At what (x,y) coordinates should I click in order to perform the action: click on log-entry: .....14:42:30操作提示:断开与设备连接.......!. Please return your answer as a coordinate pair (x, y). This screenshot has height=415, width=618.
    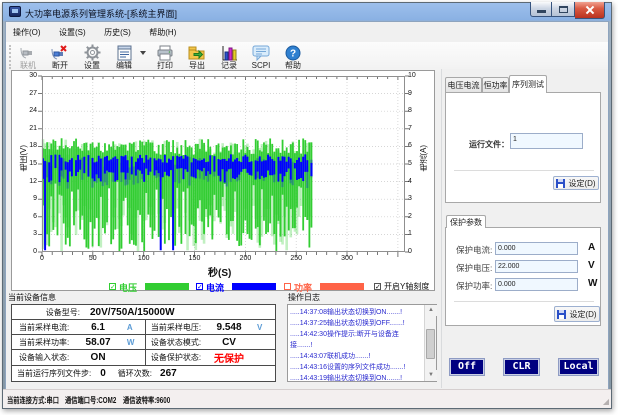
    Looking at the image, I should click on (344, 340).